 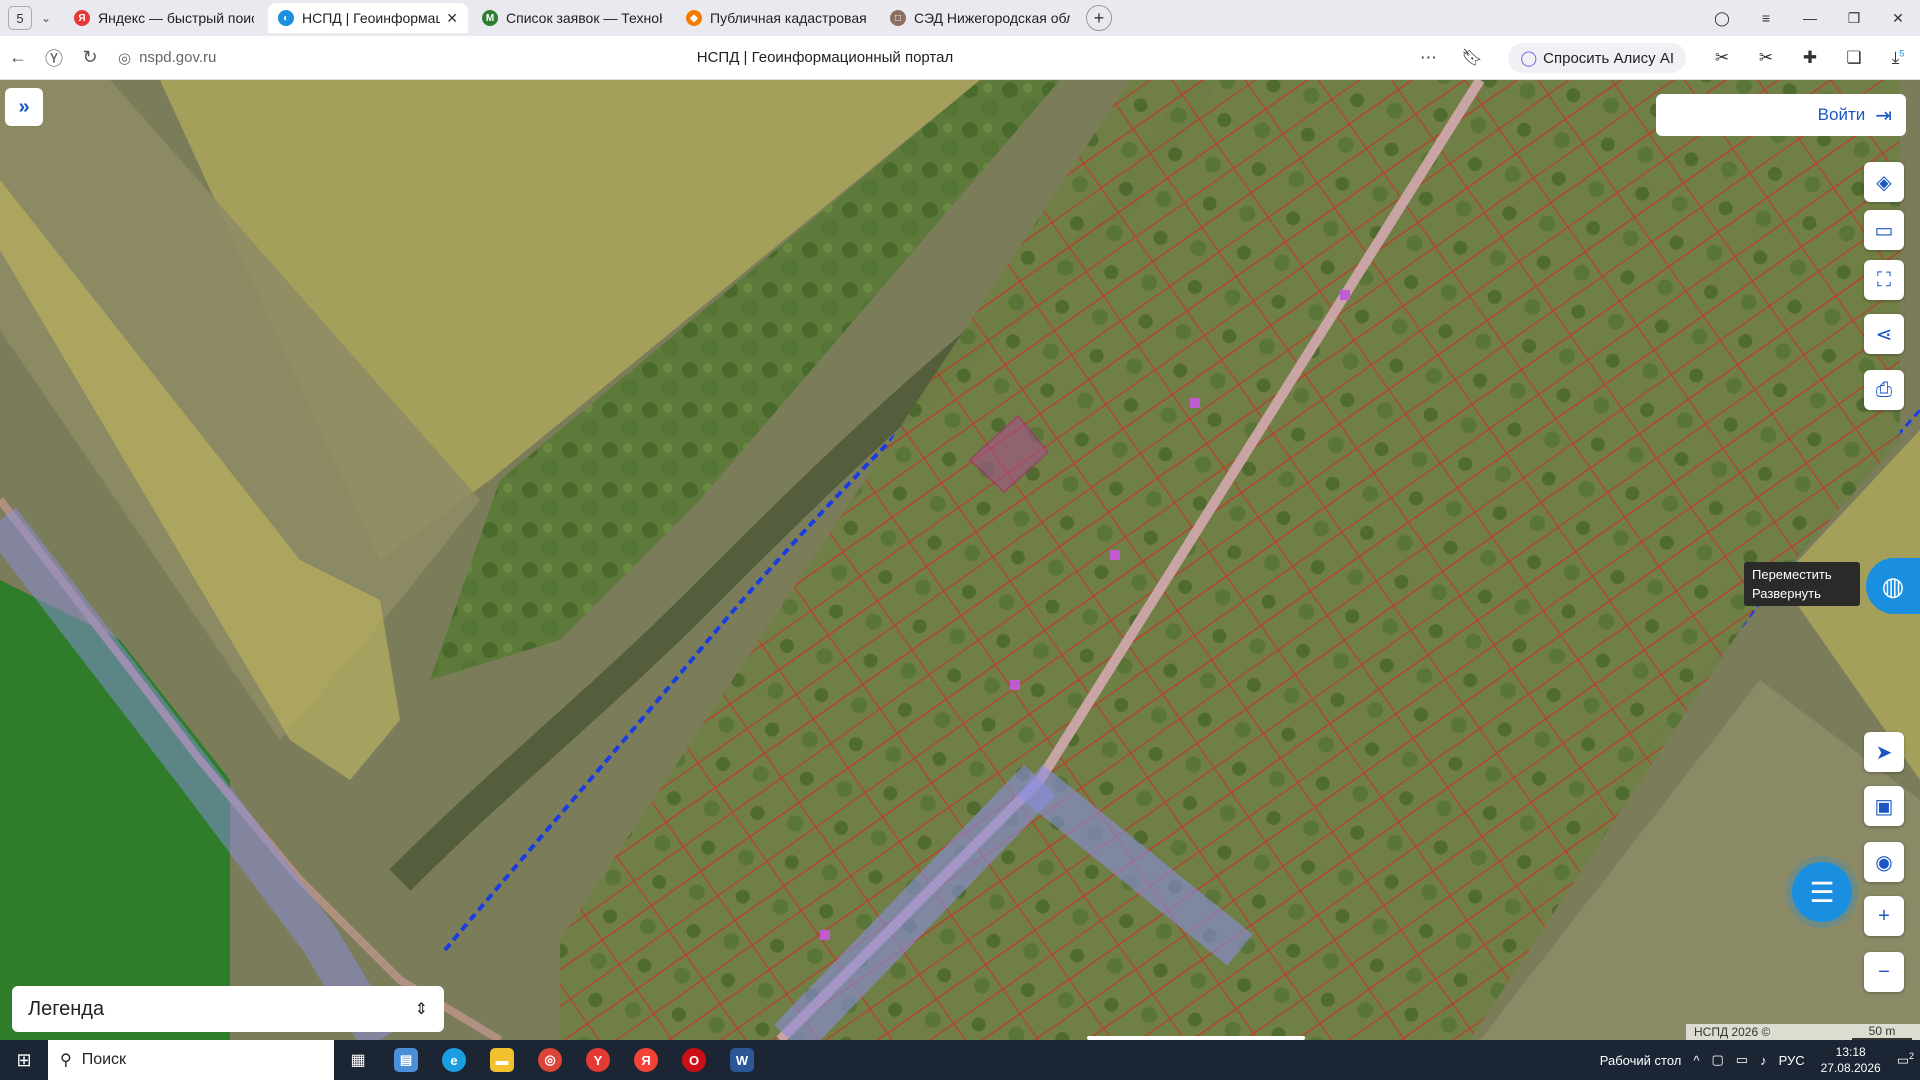 What do you see at coordinates (1781, 115) in the screenshot?
I see `login-button: Войти ⇥` at bounding box center [1781, 115].